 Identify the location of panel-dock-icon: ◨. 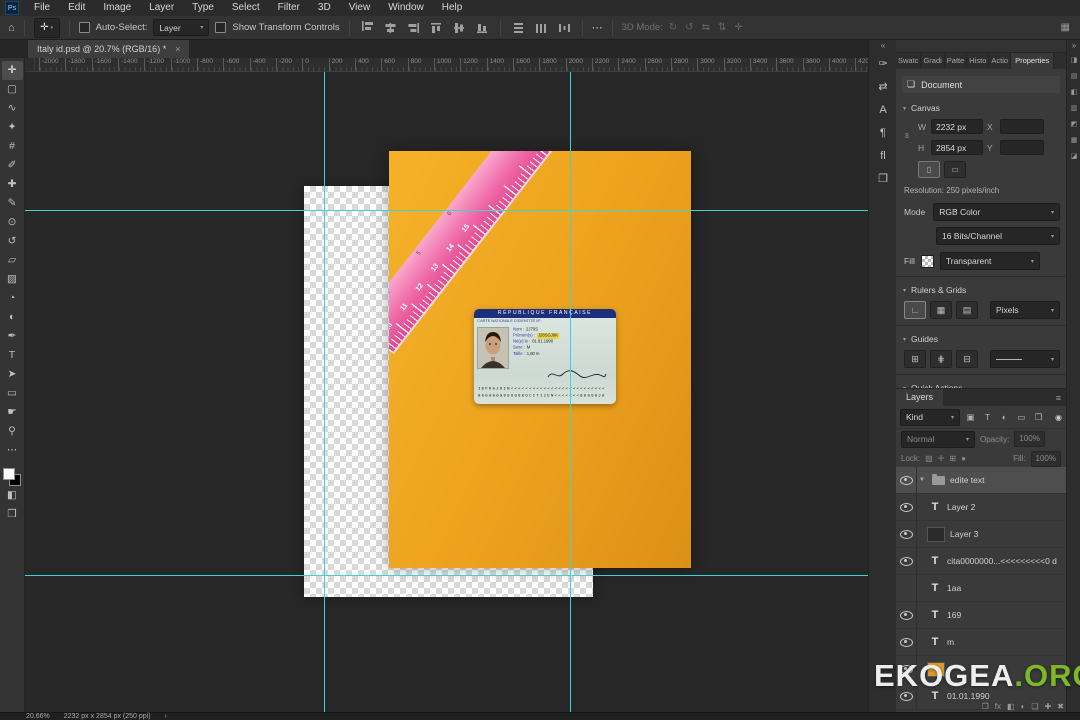
(1074, 60).